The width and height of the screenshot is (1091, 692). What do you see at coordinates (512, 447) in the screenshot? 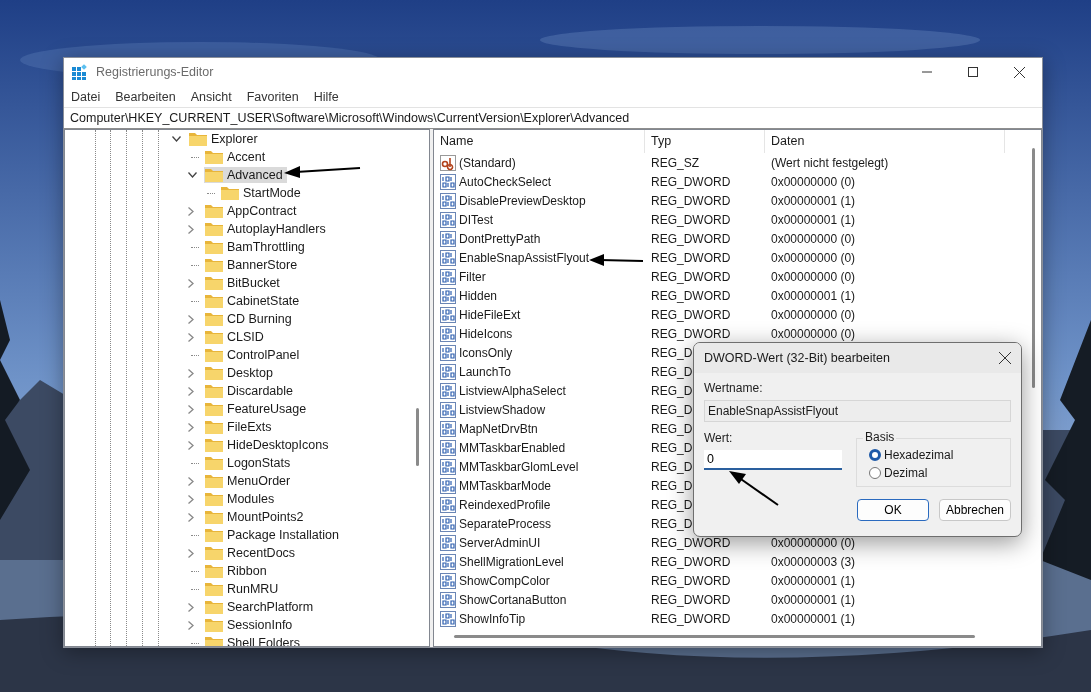
I see `value-name: MMTaskbarEnabled` at bounding box center [512, 447].